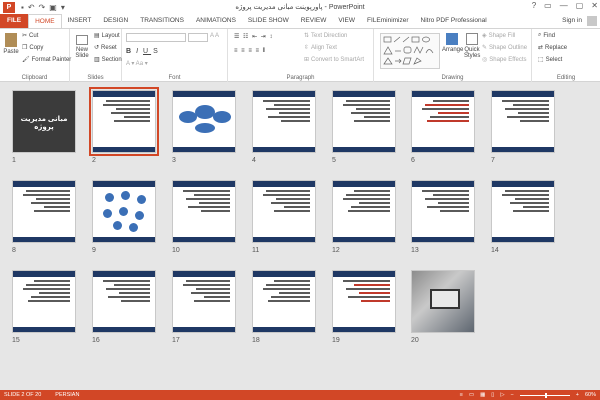 The height and width of the screenshot is (400, 600). I want to click on shape-outline-button: ✎ Shape Outline, so click(505, 48).